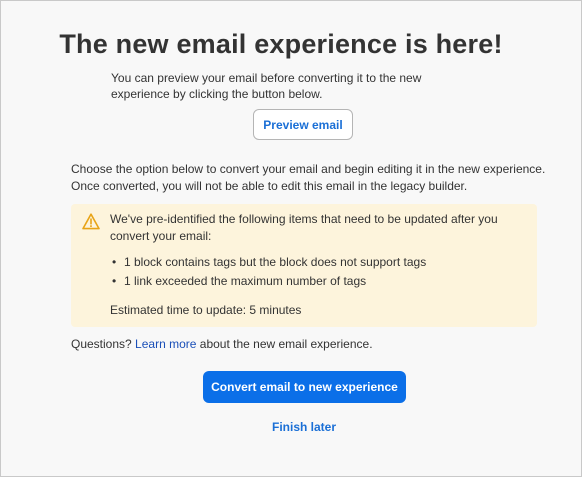  I want to click on dialog-title: The new email experience is here!, so click(281, 44).